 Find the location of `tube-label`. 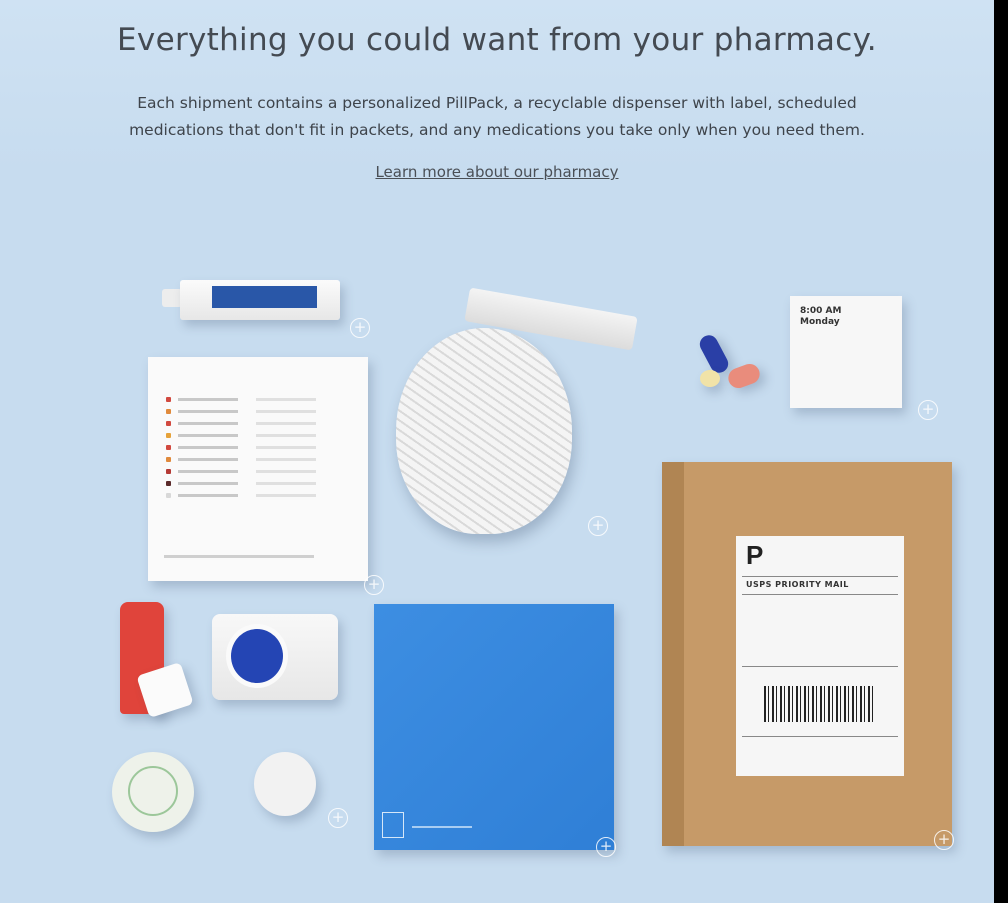

tube-label is located at coordinates (264, 297).